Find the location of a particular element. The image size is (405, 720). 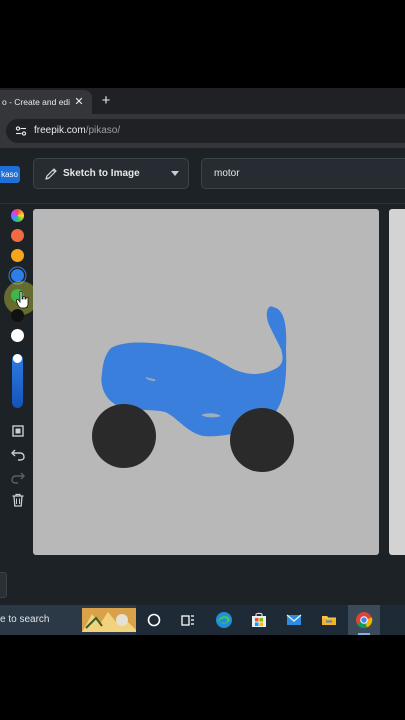

taskbar-search-text: e to search is located at coordinates (25, 619).